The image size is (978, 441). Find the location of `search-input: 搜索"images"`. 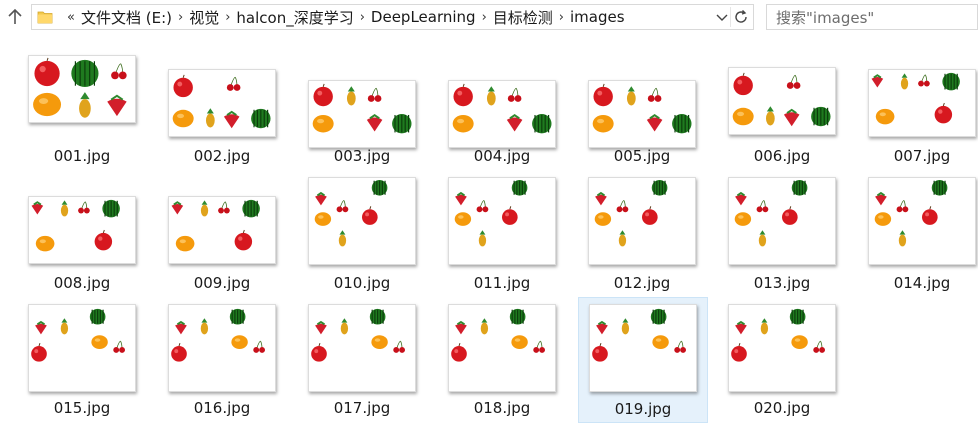

search-input: 搜索"images" is located at coordinates (872, 17).